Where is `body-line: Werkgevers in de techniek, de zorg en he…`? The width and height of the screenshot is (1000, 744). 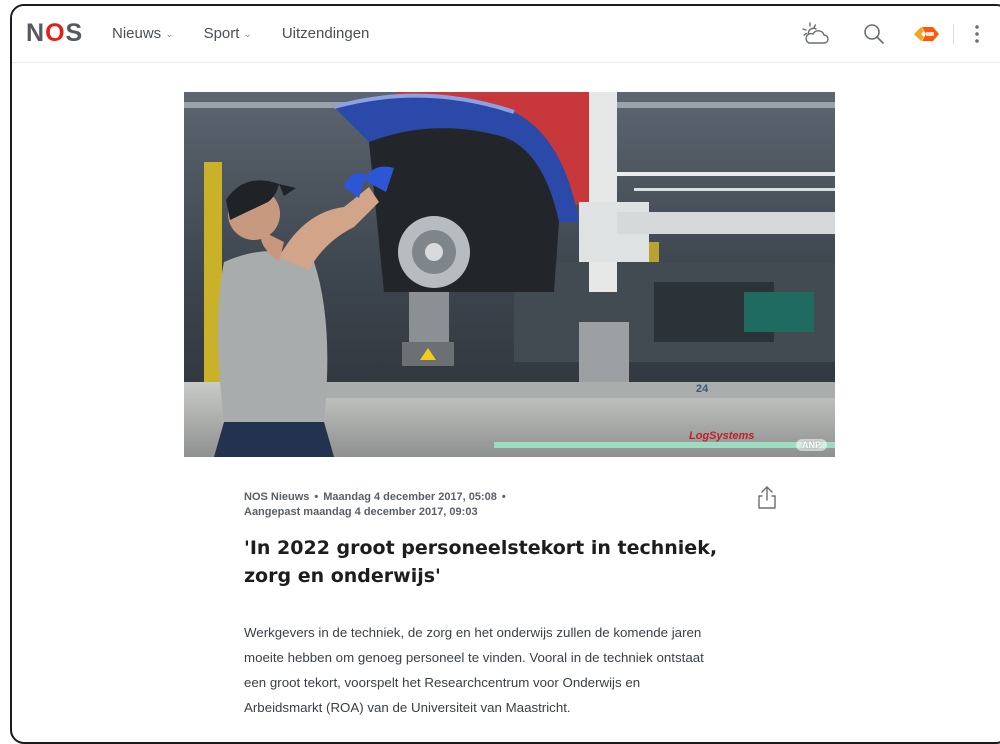
body-line: Werkgevers in de techniek, de zorg en he… is located at coordinates (473, 632).